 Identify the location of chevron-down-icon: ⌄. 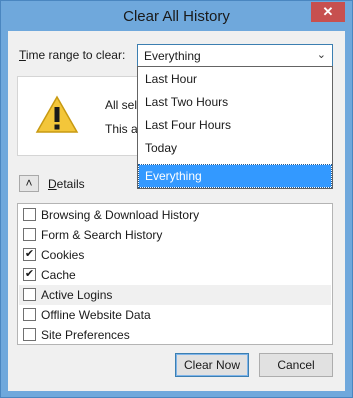
(321, 55).